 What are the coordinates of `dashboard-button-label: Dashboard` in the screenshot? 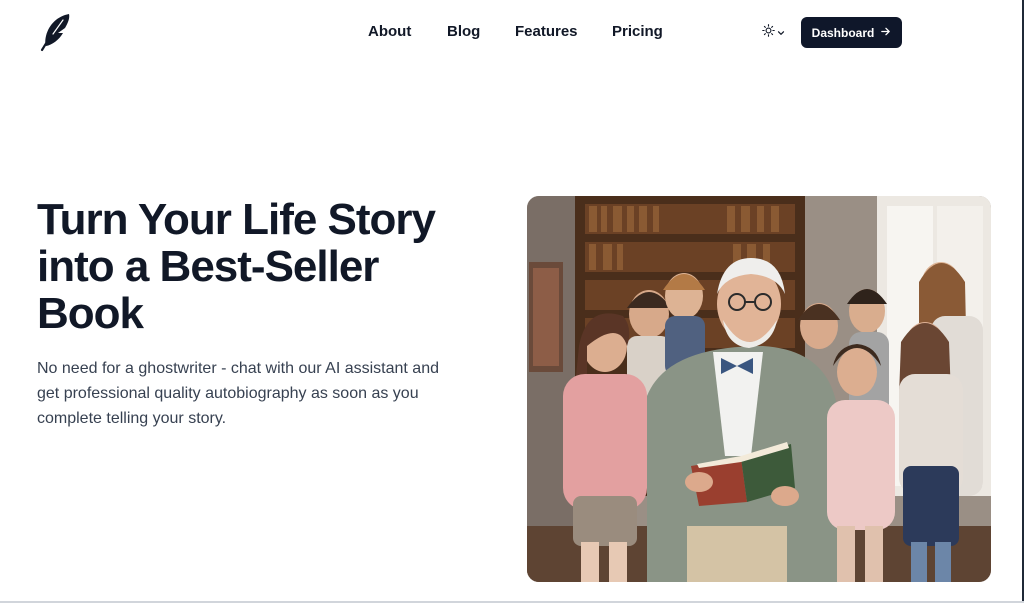 It's located at (843, 32).